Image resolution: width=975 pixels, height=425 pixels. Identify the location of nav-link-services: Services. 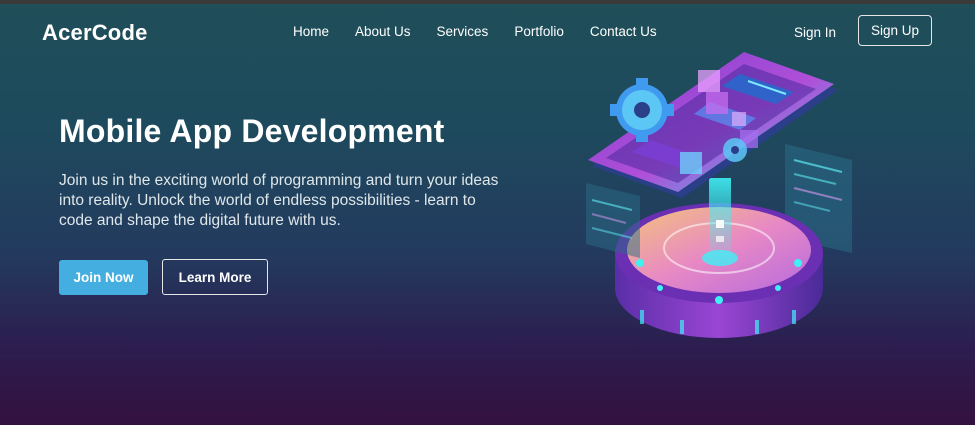
(463, 31).